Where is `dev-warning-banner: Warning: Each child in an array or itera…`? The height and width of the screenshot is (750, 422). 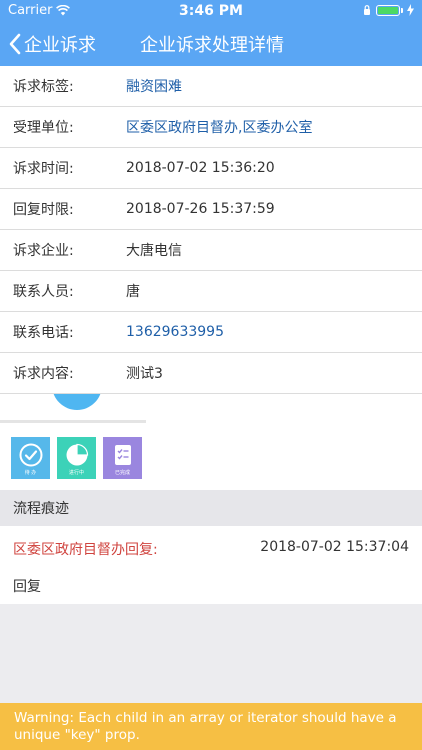 dev-warning-banner: Warning: Each child in an array or itera… is located at coordinates (211, 726).